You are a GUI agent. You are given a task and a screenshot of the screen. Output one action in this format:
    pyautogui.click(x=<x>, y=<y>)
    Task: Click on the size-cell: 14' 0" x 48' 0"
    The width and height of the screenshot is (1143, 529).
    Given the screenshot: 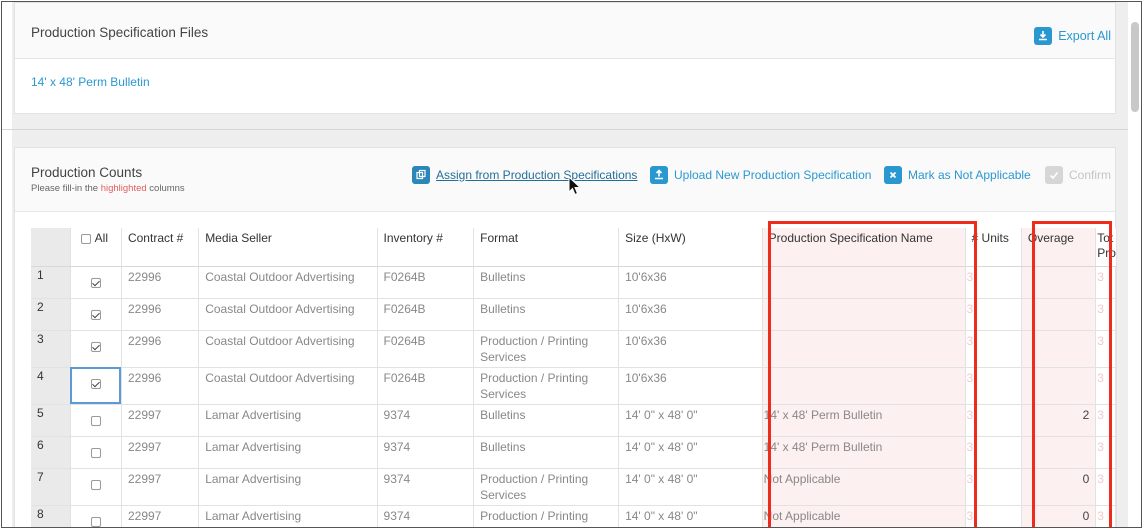 What is the action you would take?
    pyautogui.click(x=690, y=420)
    